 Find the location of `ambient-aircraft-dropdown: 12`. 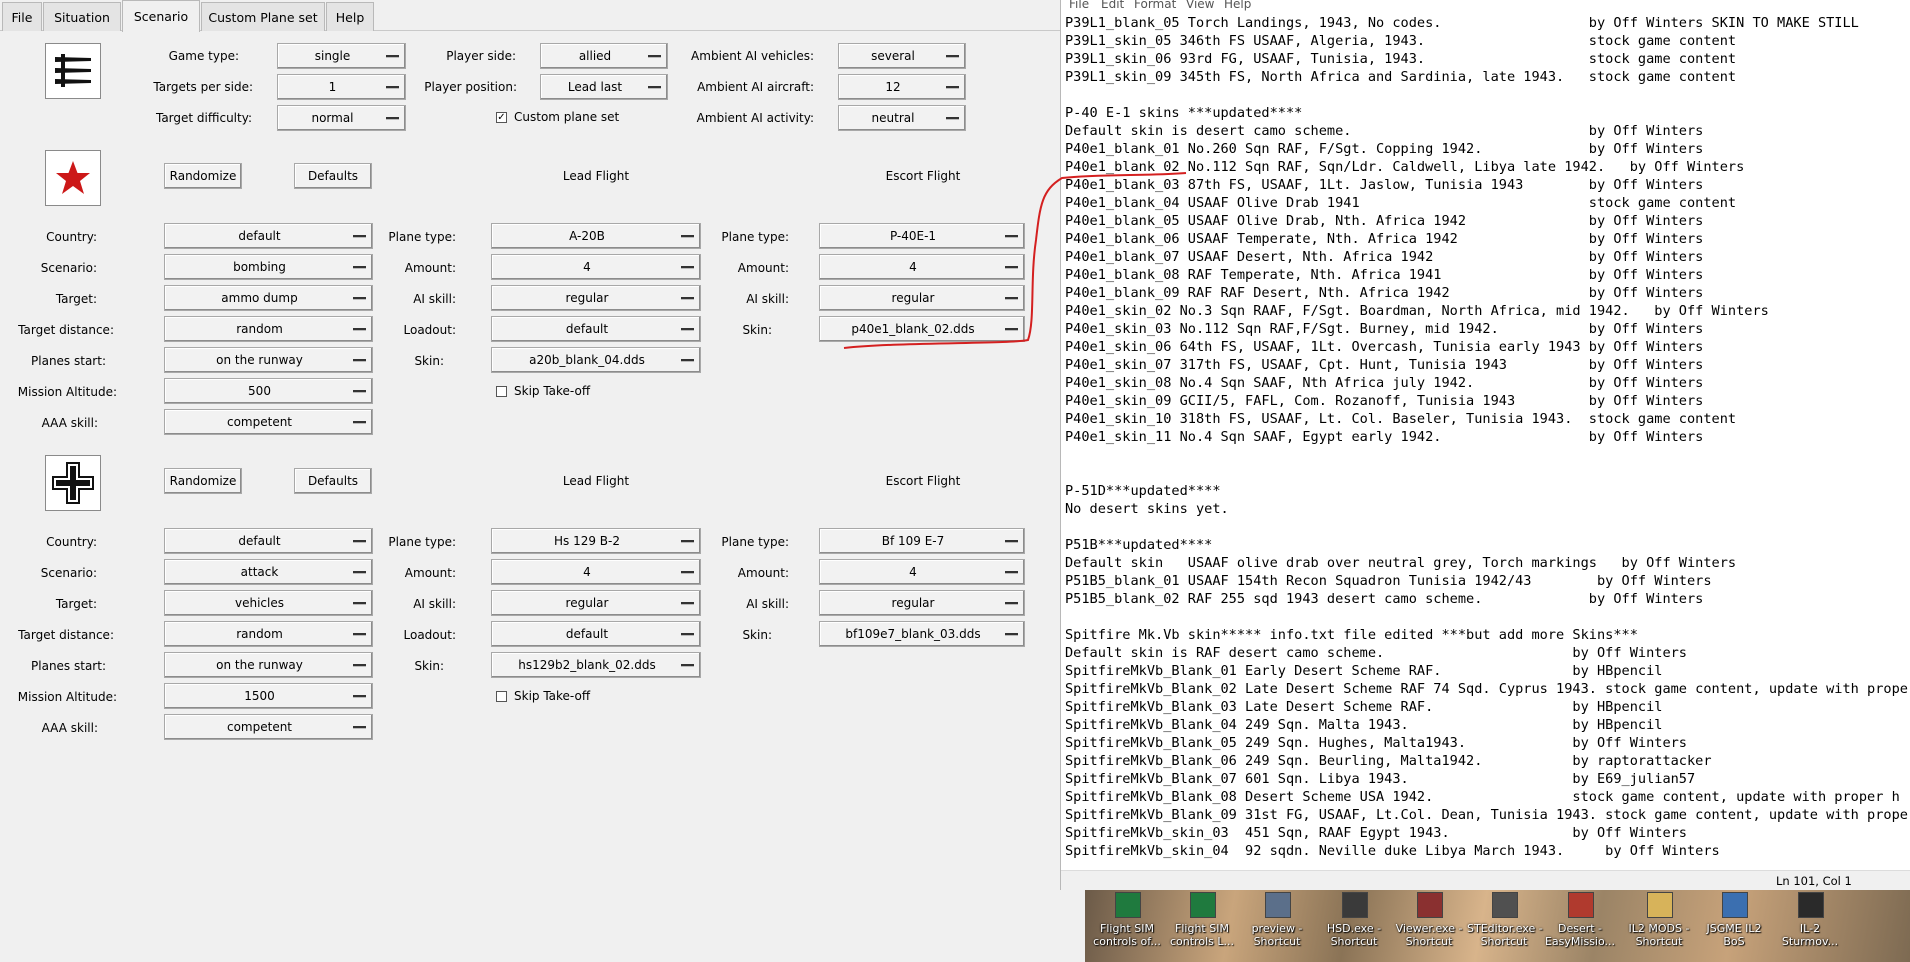

ambient-aircraft-dropdown: 12 is located at coordinates (902, 87).